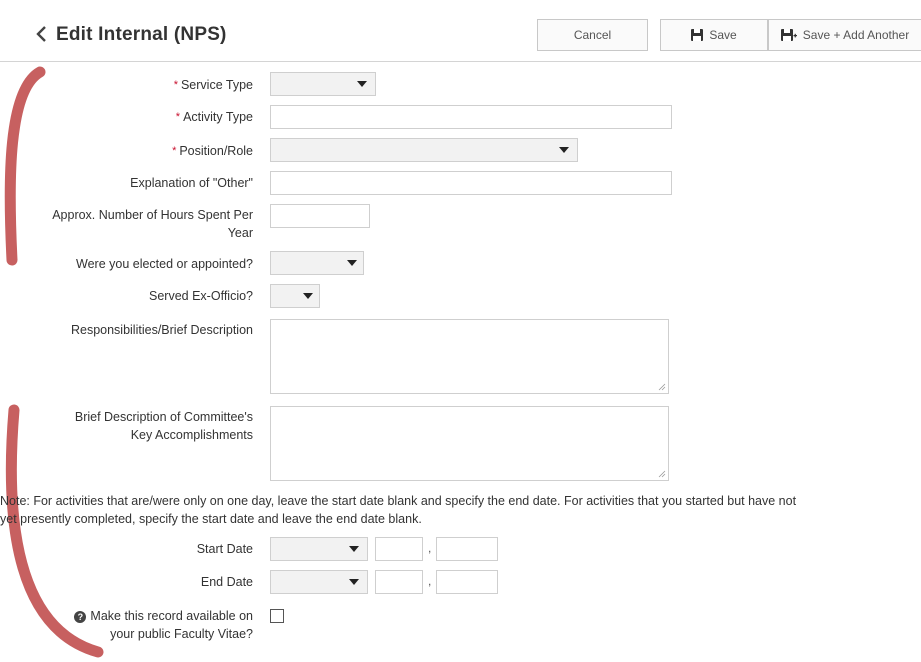  What do you see at coordinates (469, 356) in the screenshot?
I see `responsibilities-textarea` at bounding box center [469, 356].